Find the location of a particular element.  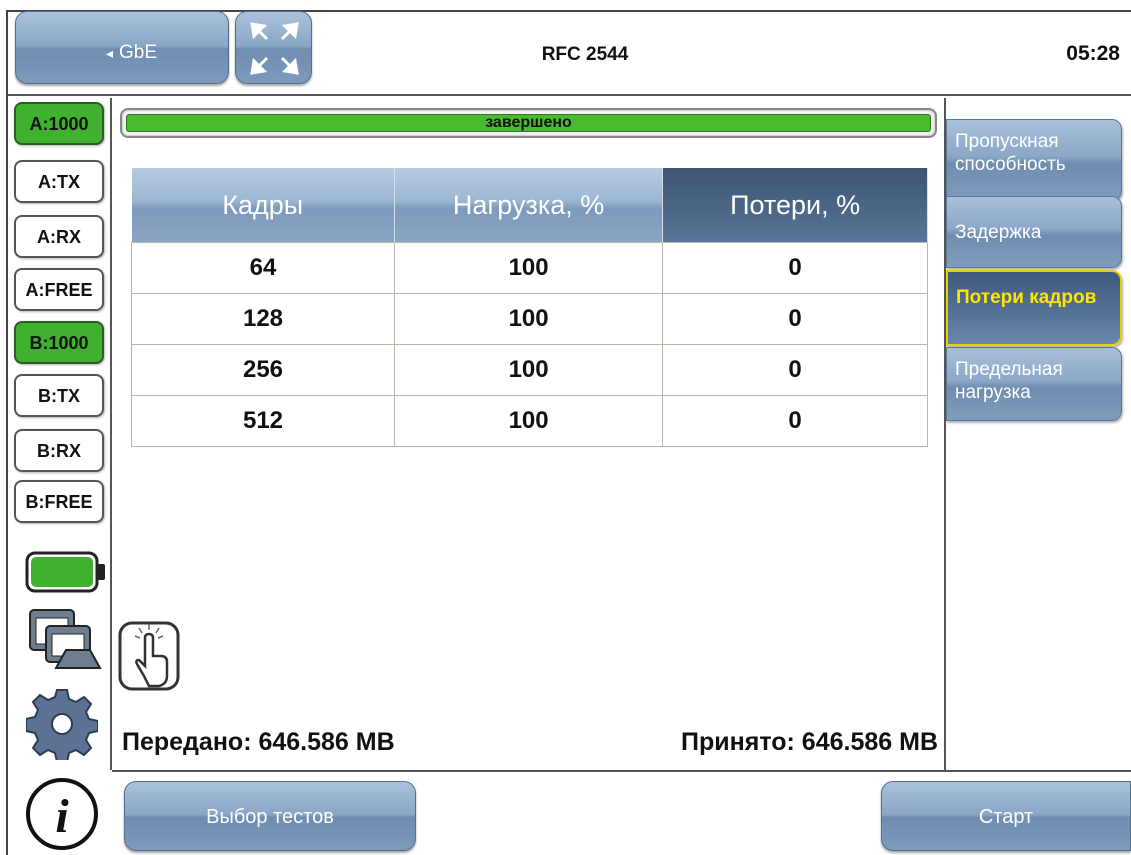

bytes-received: Принято: 646.586 MB is located at coordinates (809, 742).